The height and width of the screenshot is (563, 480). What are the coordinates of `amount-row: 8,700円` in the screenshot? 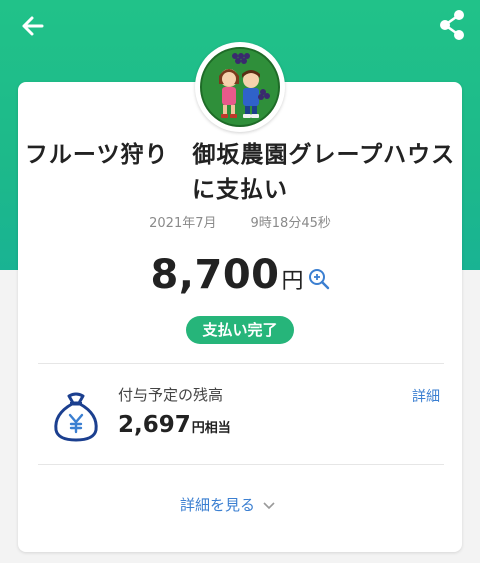 It's located at (240, 275).